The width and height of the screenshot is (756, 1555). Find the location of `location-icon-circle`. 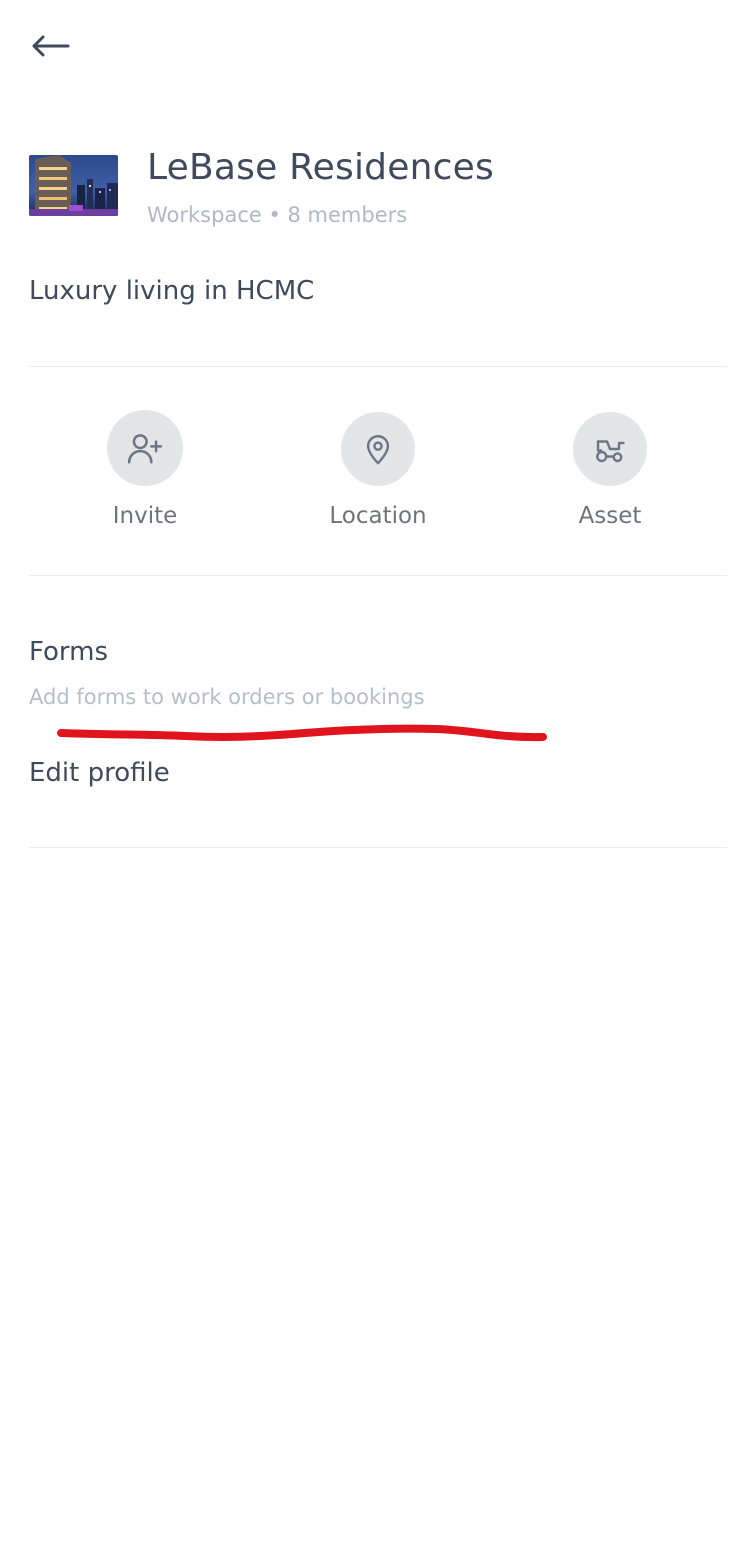

location-icon-circle is located at coordinates (378, 449).